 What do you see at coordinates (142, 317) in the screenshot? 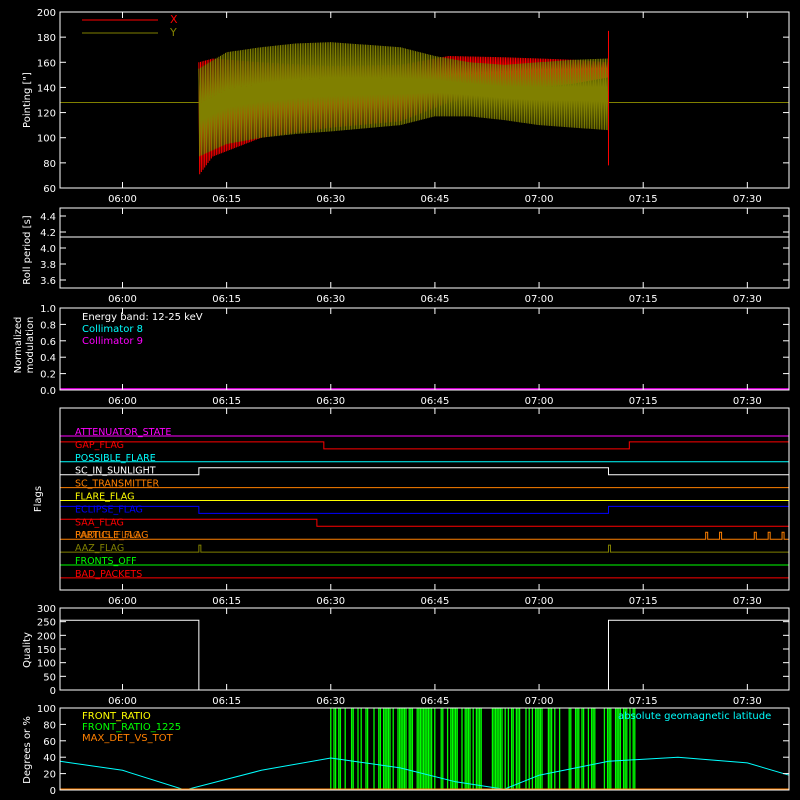
I see `energy-band-label: Energy band: 12-25 keV` at bounding box center [142, 317].